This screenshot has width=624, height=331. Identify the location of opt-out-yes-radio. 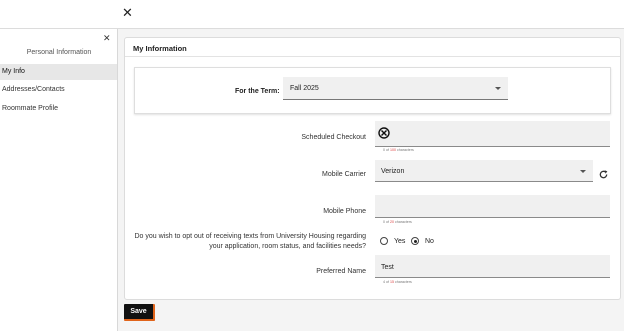
(384, 241).